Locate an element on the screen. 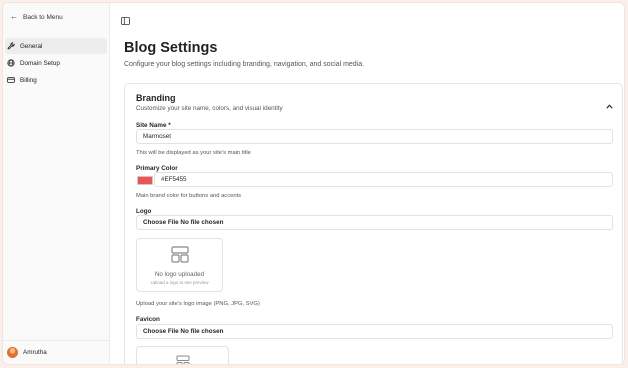  logo-file-input: Choose File No file chosen is located at coordinates (374, 222).